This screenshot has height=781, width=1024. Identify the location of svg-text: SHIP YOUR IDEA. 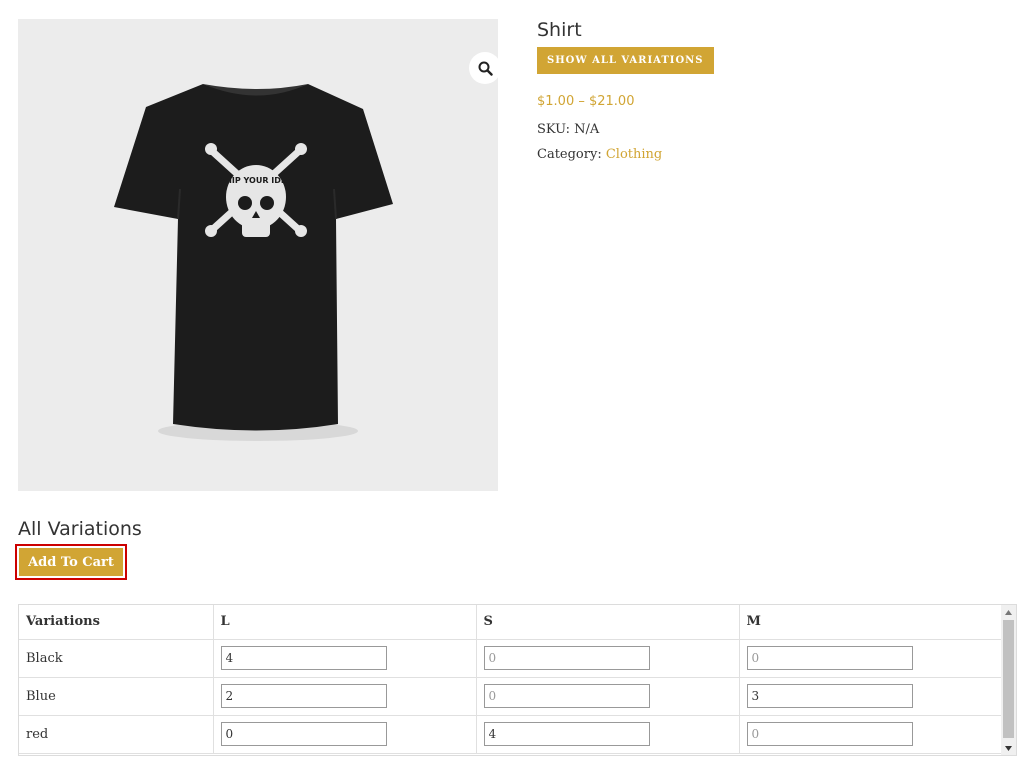
(256, 180).